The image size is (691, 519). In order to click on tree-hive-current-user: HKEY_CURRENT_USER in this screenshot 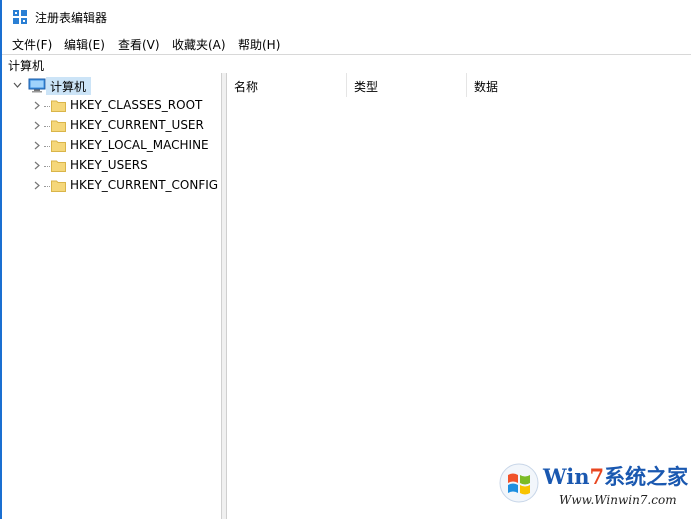, I will do `click(111, 126)`.